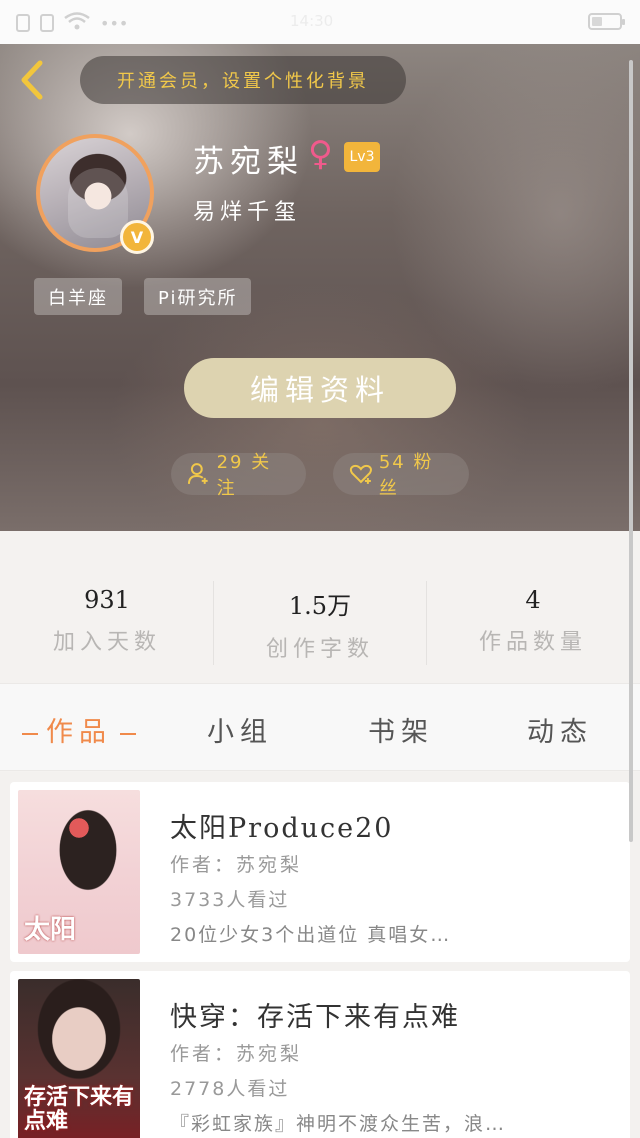 This screenshot has width=640, height=1138. Describe the element at coordinates (230, 900) in the screenshot. I see `work-views: 3733人看过` at that location.